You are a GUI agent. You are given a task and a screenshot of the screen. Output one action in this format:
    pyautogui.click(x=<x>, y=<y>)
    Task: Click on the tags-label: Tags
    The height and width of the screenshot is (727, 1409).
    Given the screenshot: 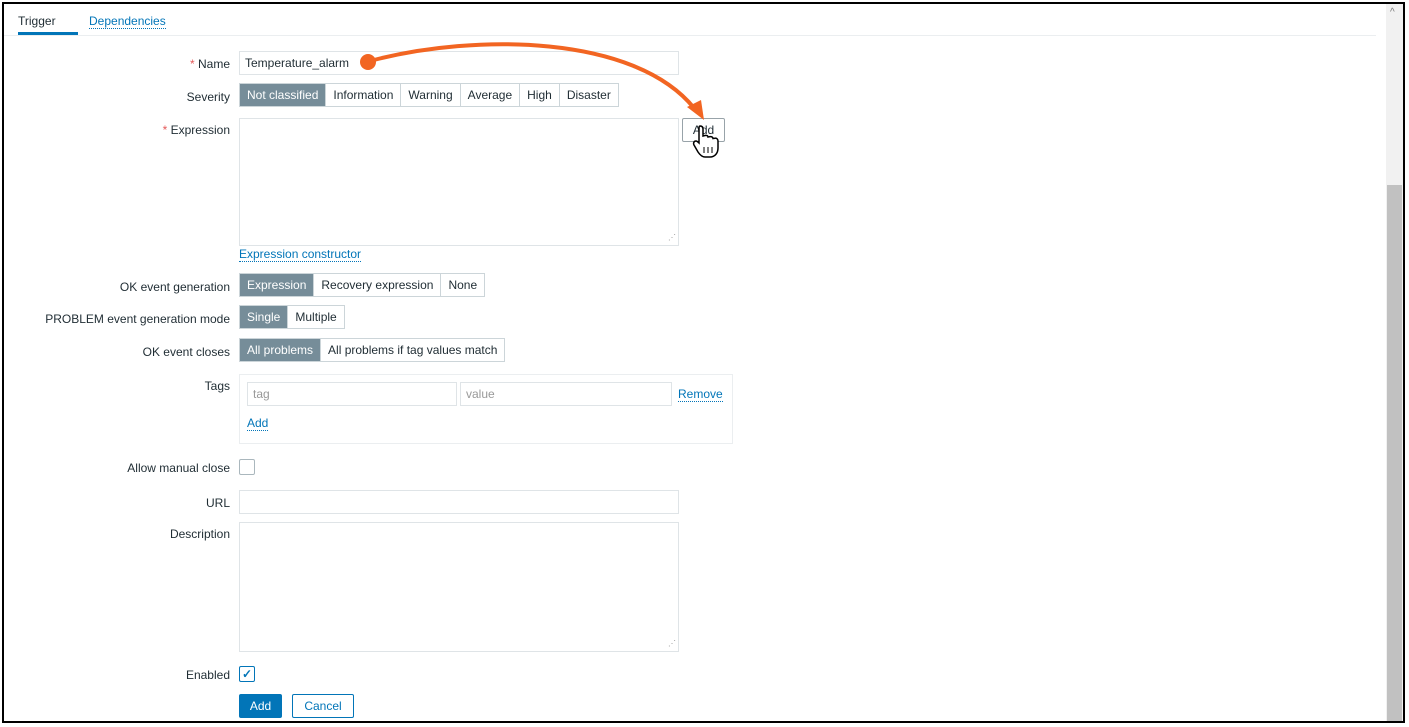 What is the action you would take?
    pyautogui.click(x=217, y=386)
    